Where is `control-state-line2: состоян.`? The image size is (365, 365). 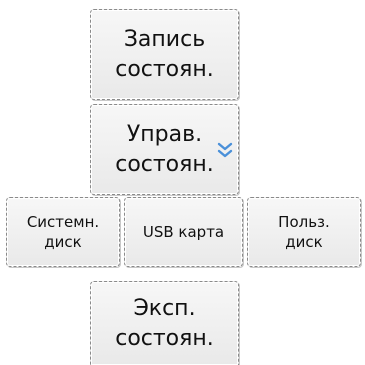 control-state-line2: состоян. is located at coordinates (164, 164).